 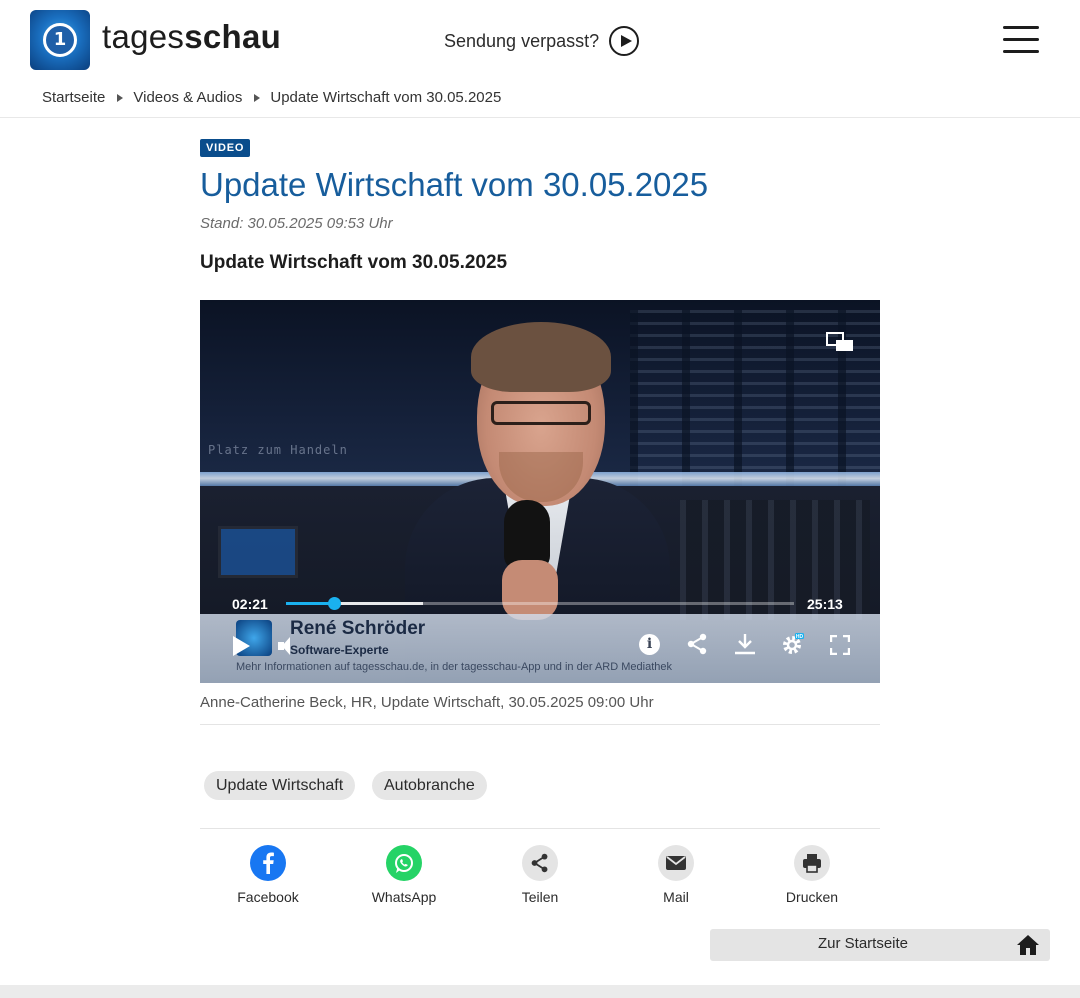 I want to click on tag-update-wirtschaft: Update Wirtschaft, so click(x=280, y=785).